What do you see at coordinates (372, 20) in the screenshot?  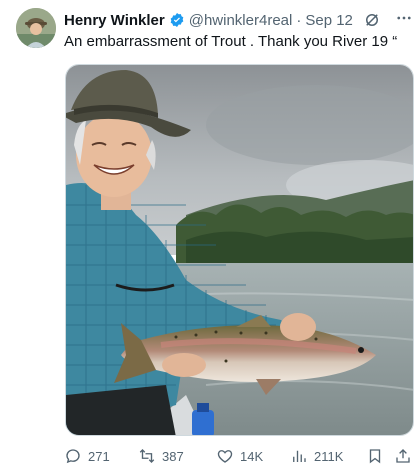 I see `grok-icon` at bounding box center [372, 20].